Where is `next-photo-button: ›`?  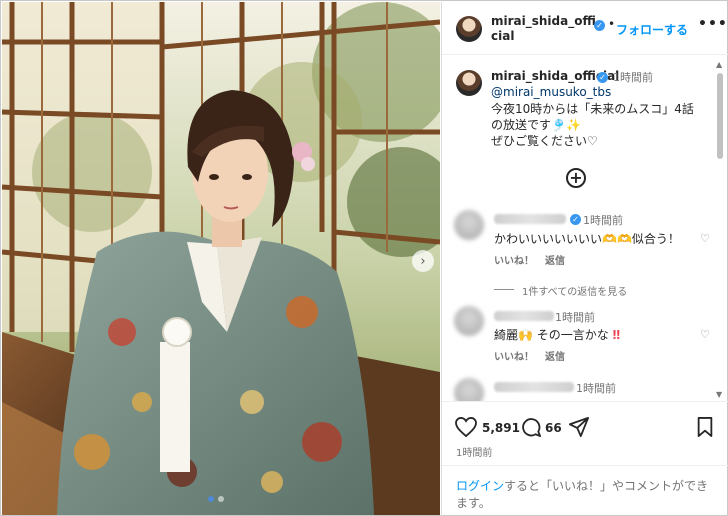
next-photo-button: › is located at coordinates (423, 261).